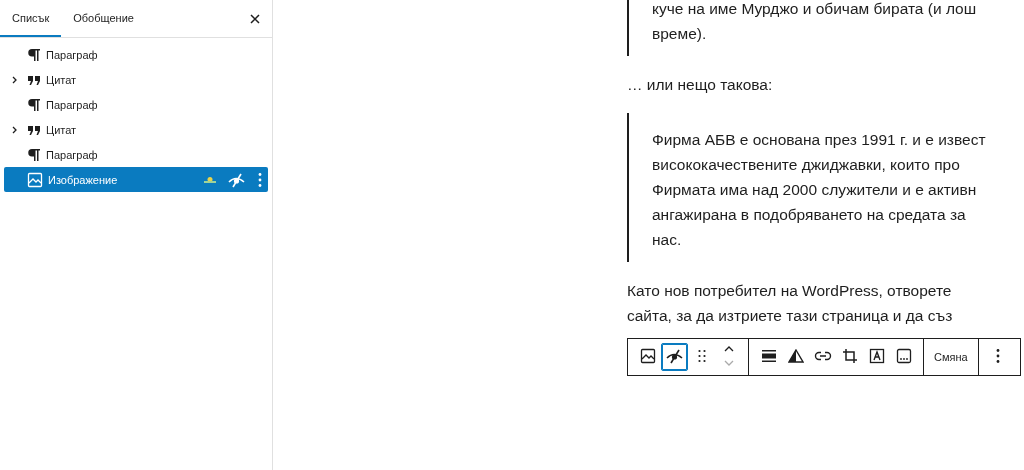 This screenshot has width=1024, height=470. I want to click on drag-handle-icon, so click(701, 357).